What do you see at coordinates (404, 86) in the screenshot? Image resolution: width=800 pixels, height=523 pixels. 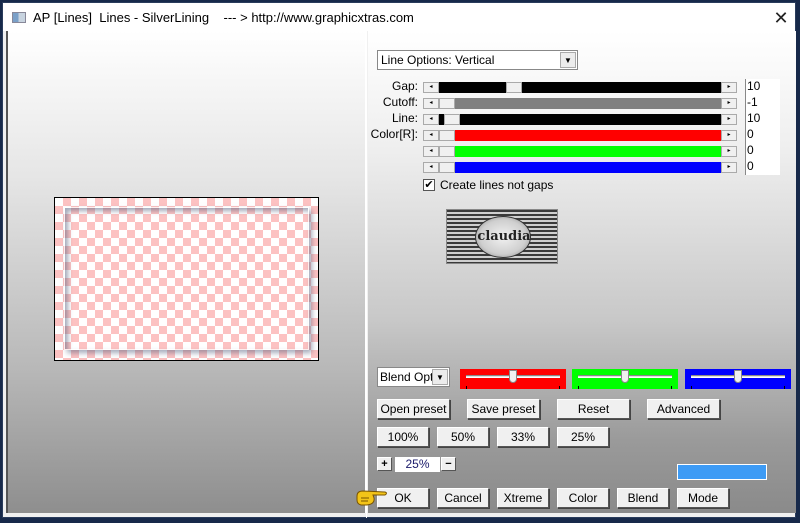 I see `slider-label: Gap:` at bounding box center [404, 86].